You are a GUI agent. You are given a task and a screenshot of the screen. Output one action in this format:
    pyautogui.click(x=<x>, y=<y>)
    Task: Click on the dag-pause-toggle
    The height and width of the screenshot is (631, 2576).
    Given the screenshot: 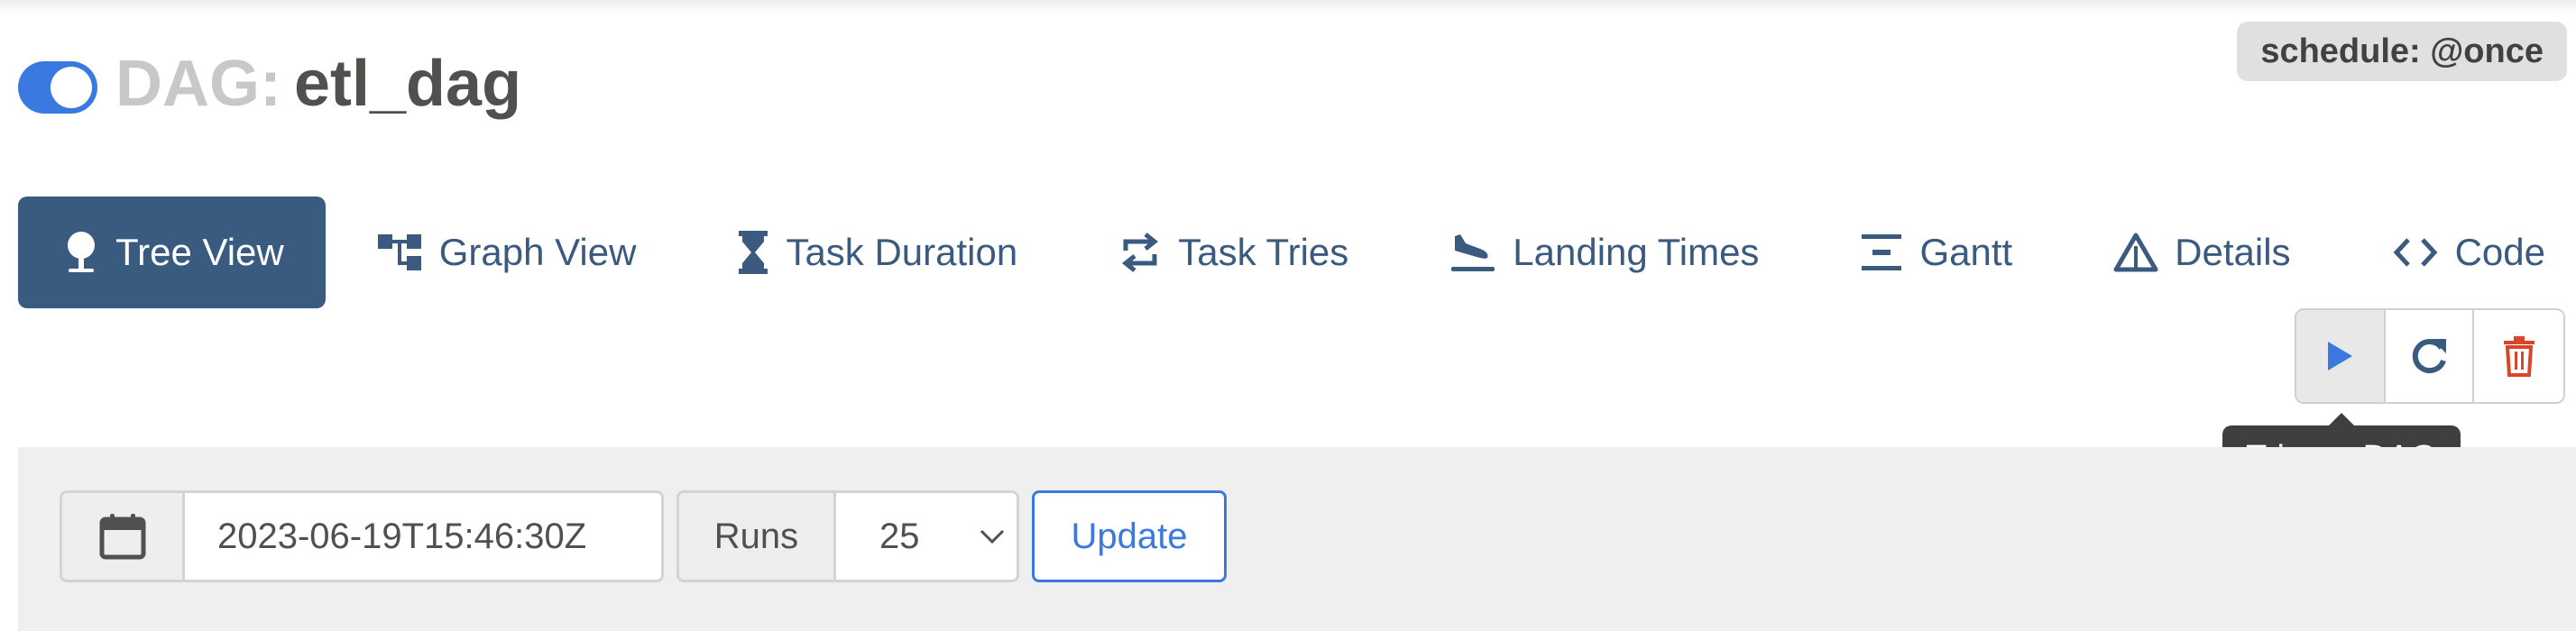 What is the action you would take?
    pyautogui.click(x=57, y=87)
    